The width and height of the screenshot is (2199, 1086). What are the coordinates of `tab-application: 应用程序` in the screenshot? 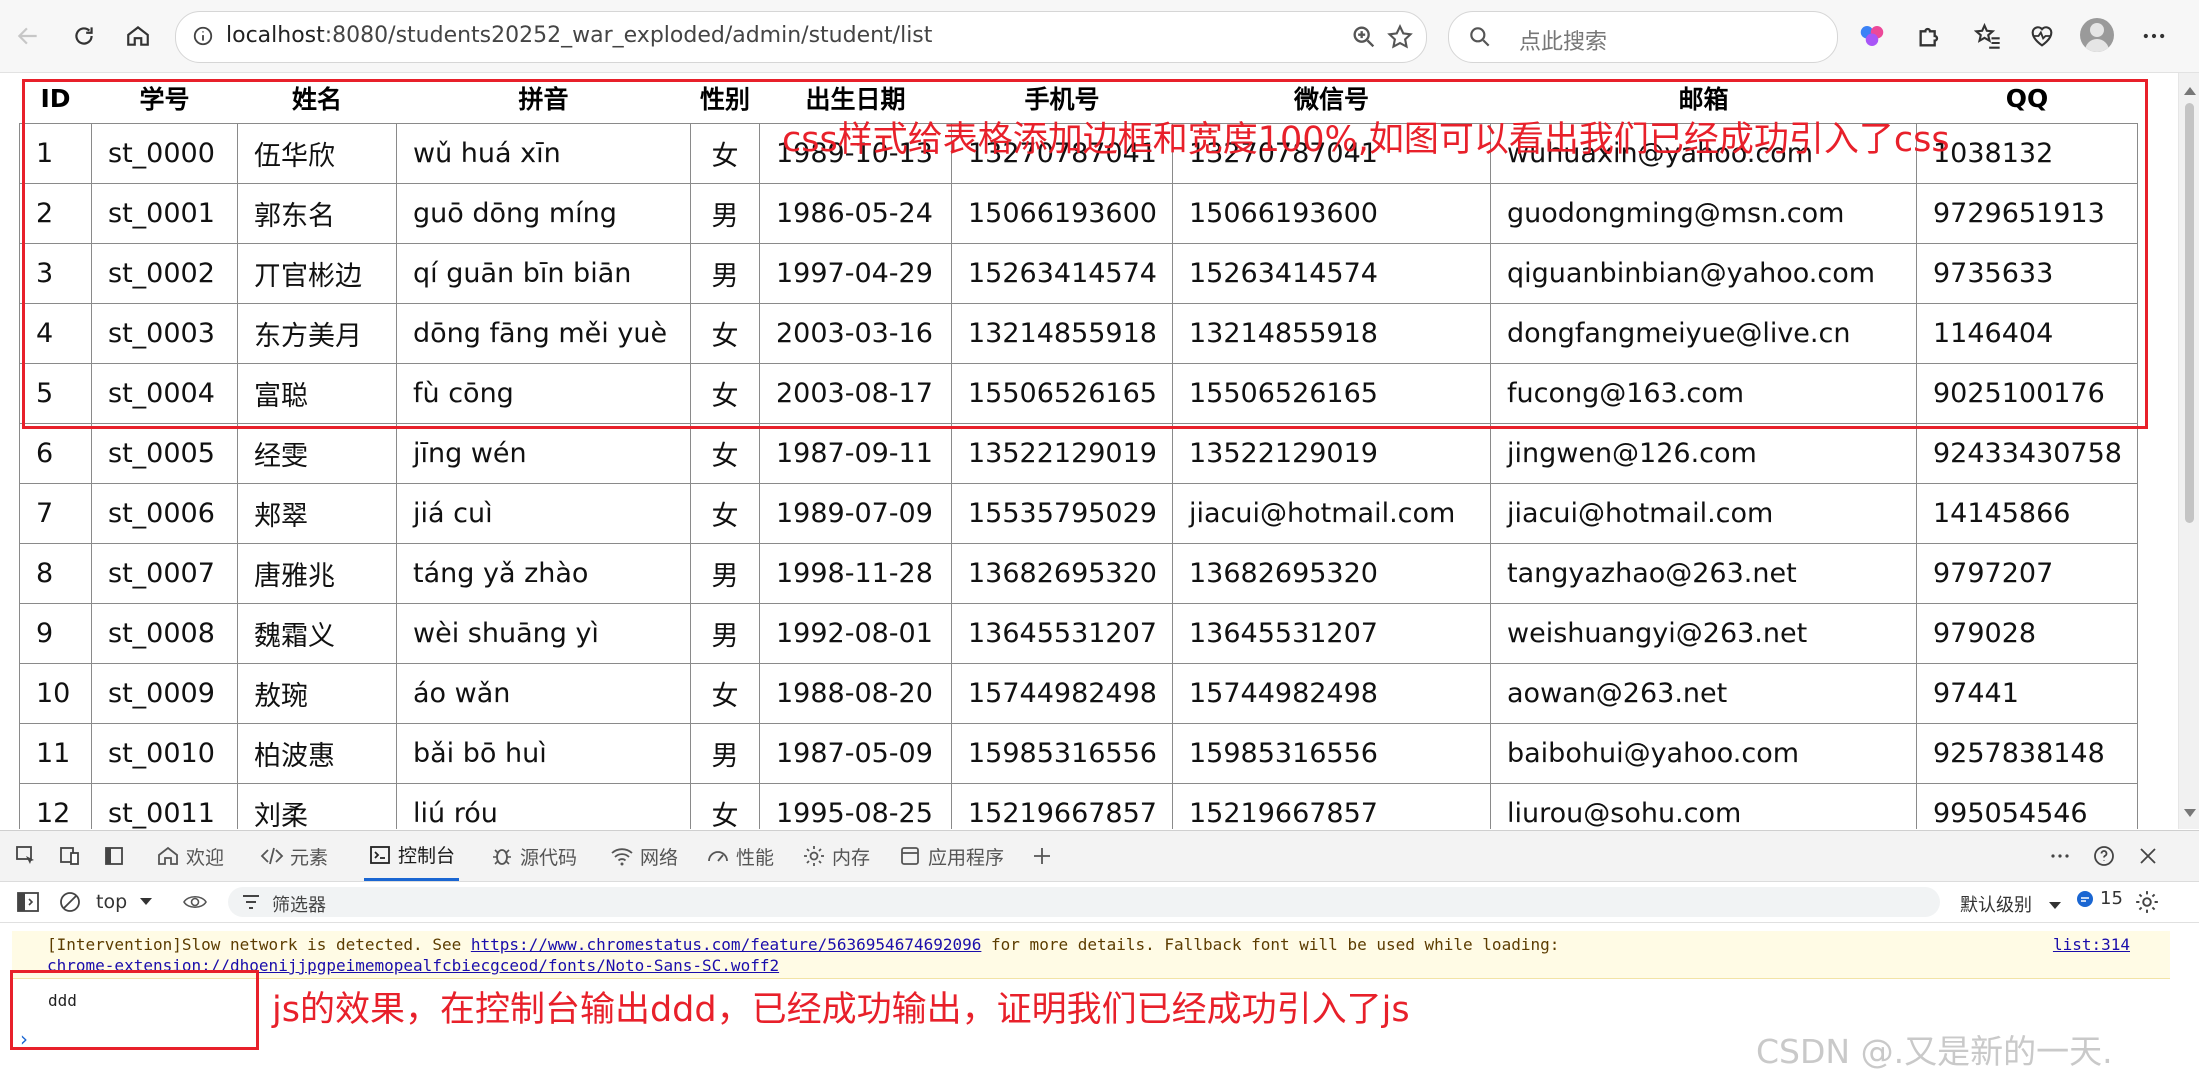 It's located at (951, 856).